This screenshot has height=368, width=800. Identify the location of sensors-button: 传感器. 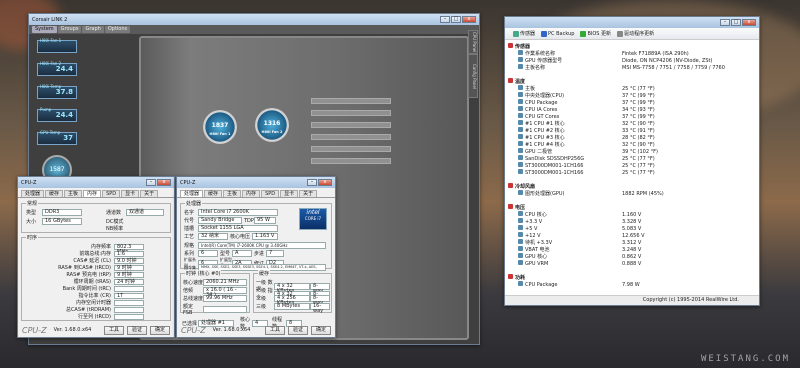
(524, 33).